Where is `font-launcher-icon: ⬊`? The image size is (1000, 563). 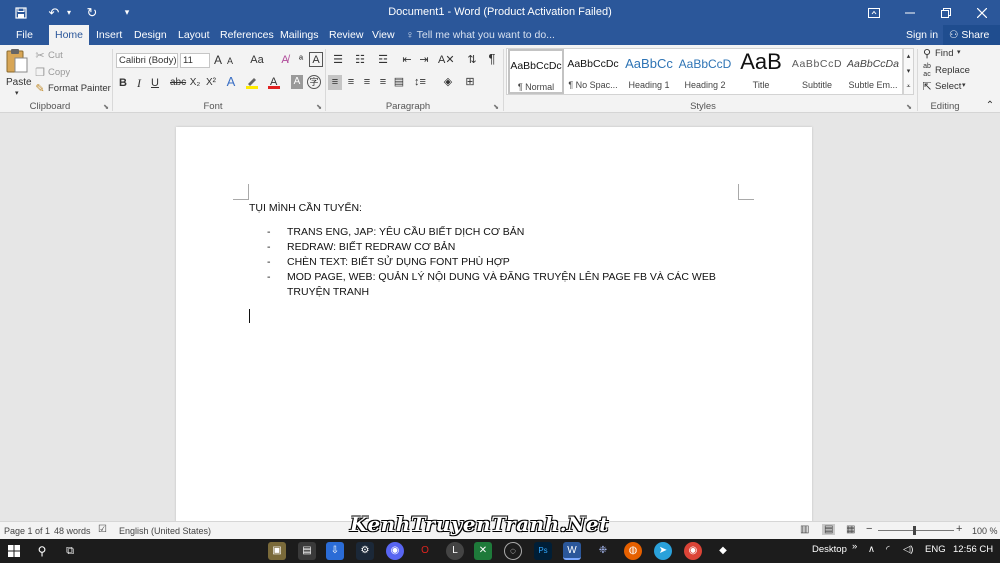 font-launcher-icon: ⬊ is located at coordinates (319, 108).